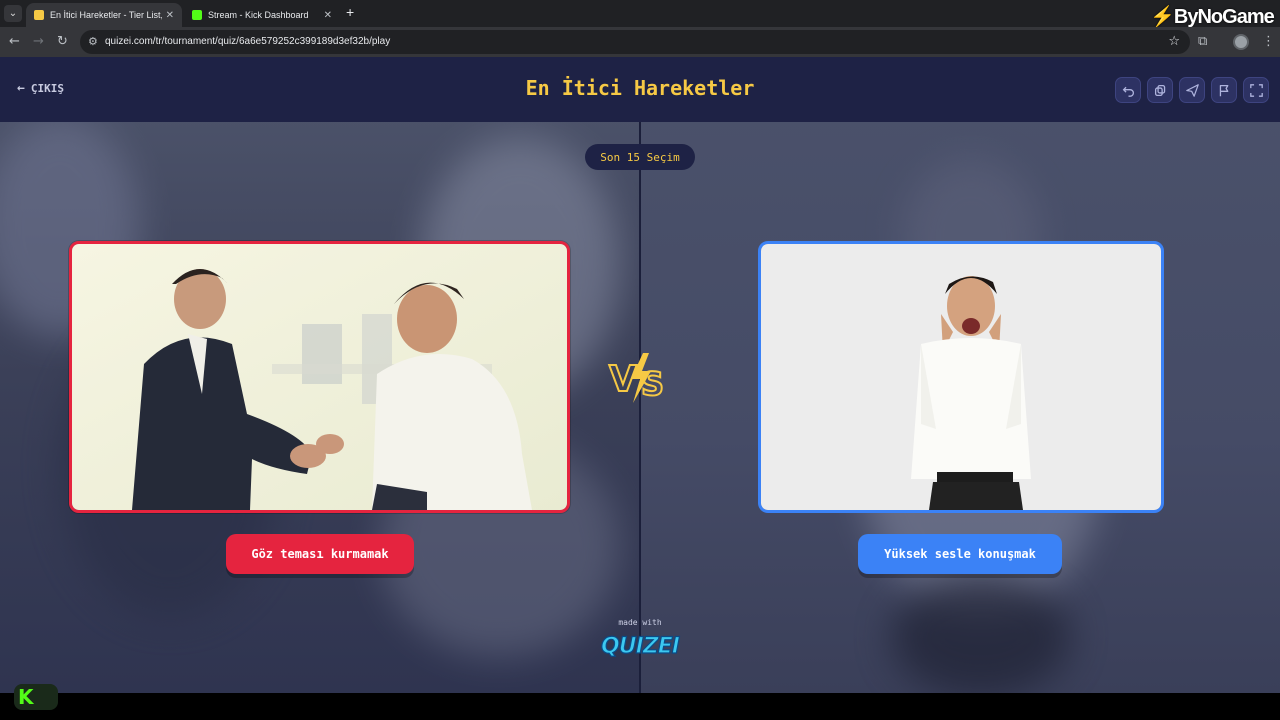 This screenshot has width=1280, height=720. Describe the element at coordinates (1202, 41) in the screenshot. I see `extensions-icon: ⧉` at that location.